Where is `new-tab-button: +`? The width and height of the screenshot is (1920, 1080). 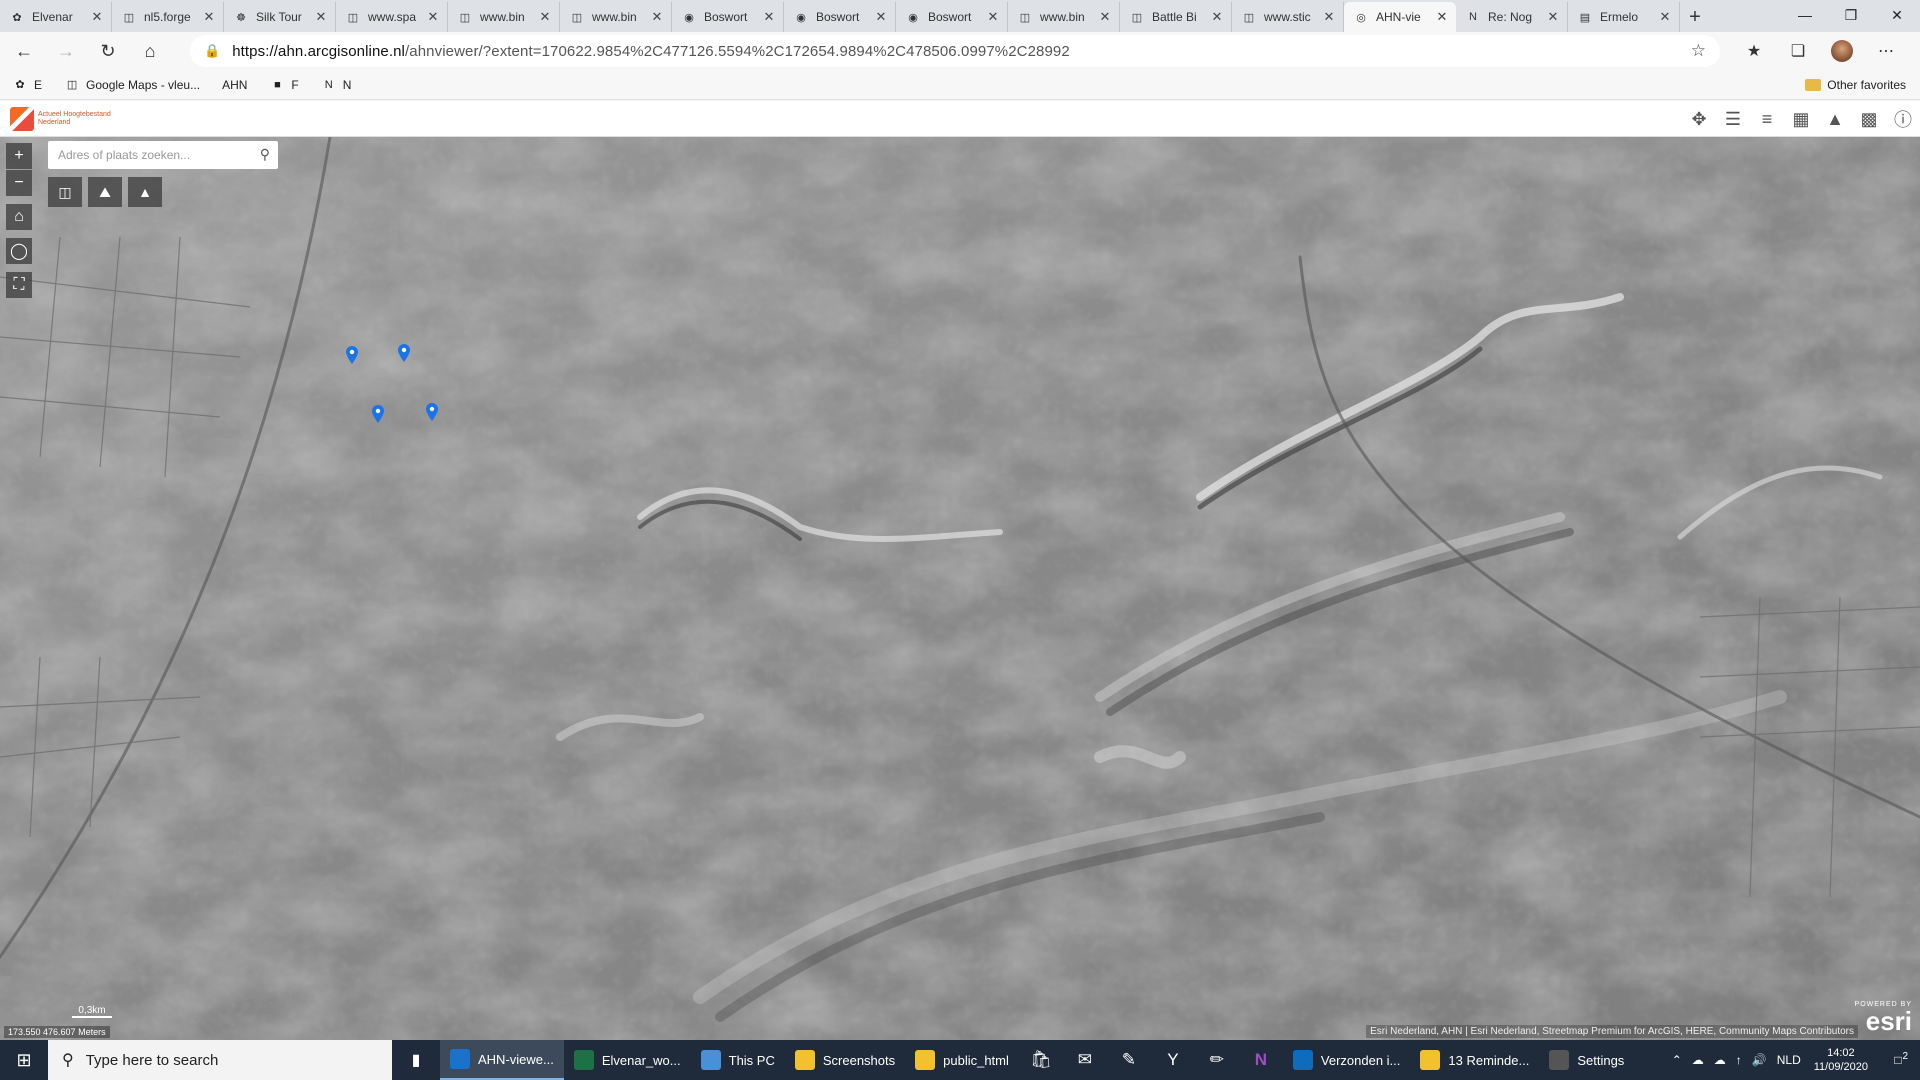
new-tab-button: + is located at coordinates (1695, 17).